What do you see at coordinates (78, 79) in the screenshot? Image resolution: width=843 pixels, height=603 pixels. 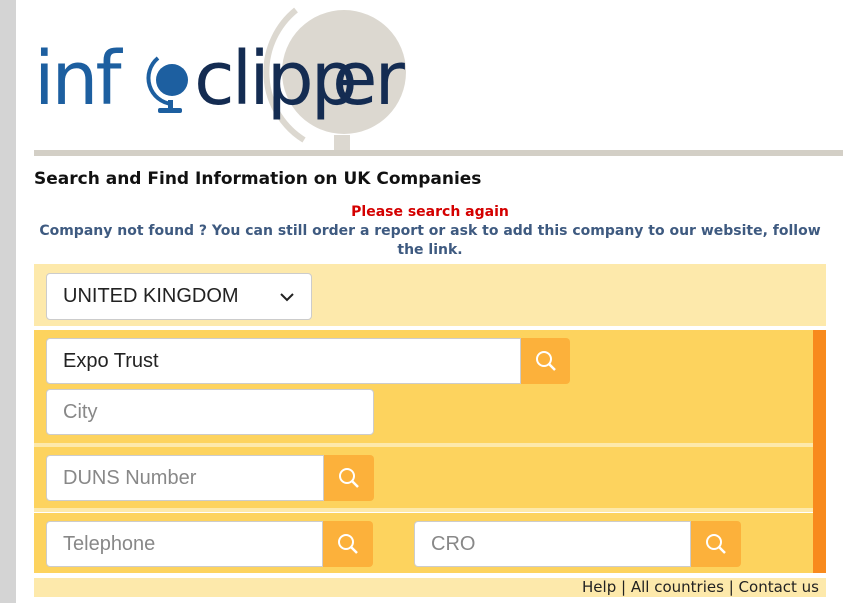 I see `svg-text: inf` at bounding box center [78, 79].